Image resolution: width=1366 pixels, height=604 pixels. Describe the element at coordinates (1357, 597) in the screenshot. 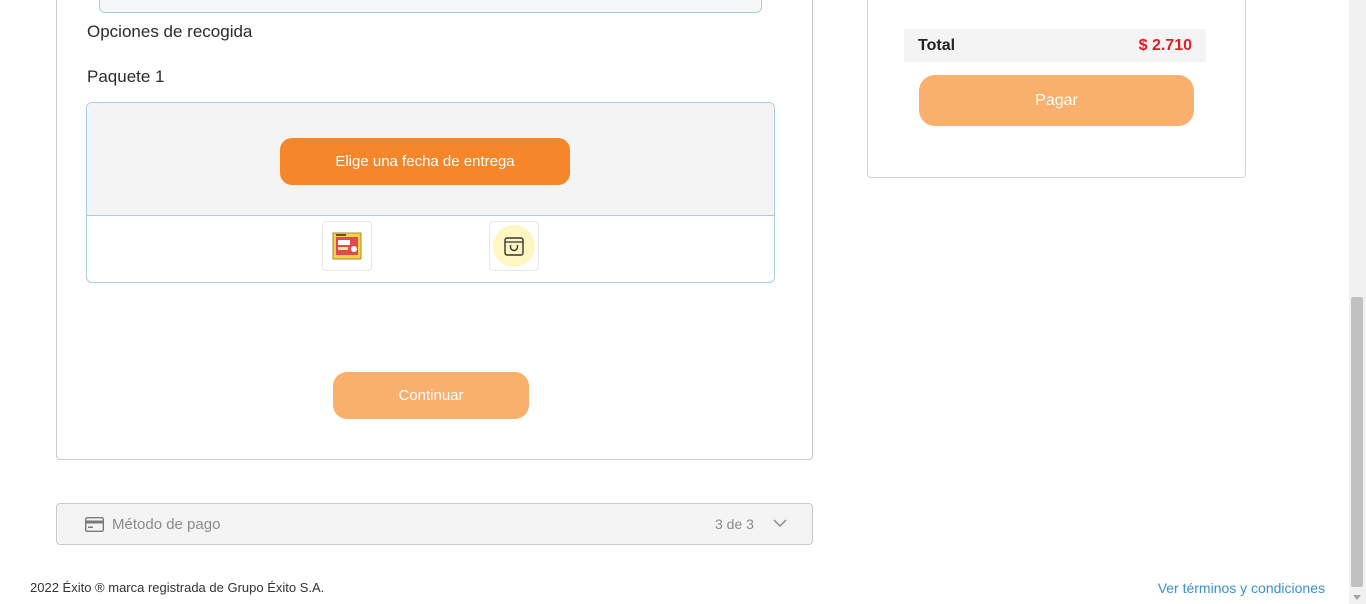

I see `scroll-down-arrow-icon` at that location.